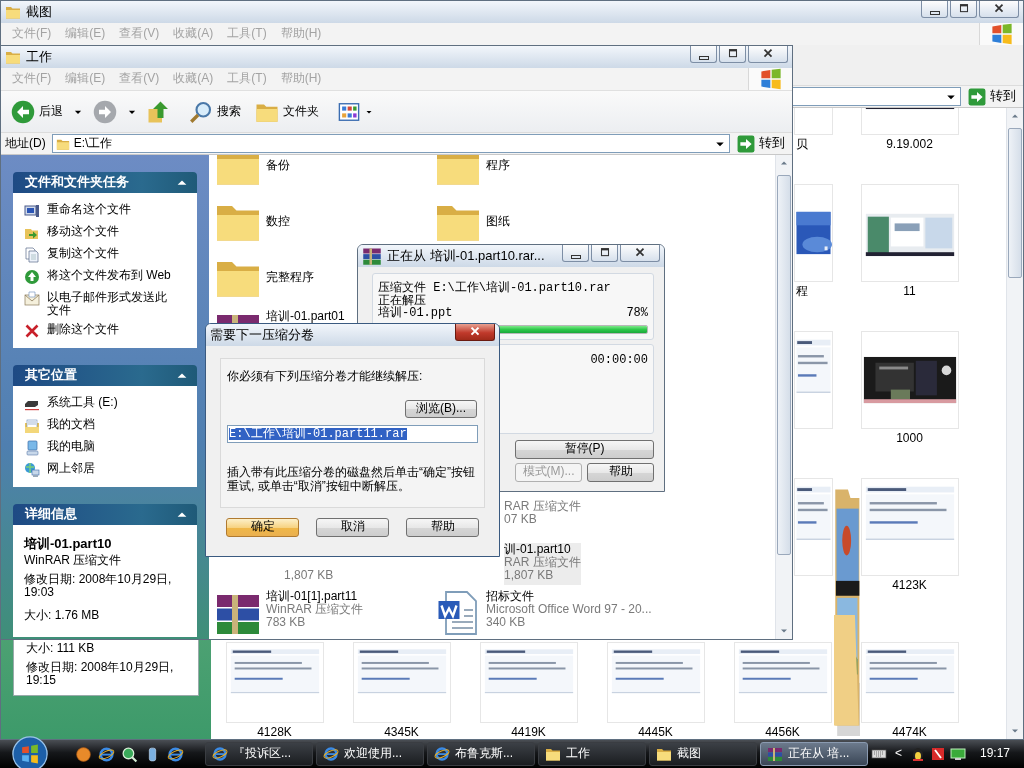 This screenshot has width=1024, height=768. What do you see at coordinates (506, 622) in the screenshot?
I see `file-size: 340 KB` at bounding box center [506, 622].